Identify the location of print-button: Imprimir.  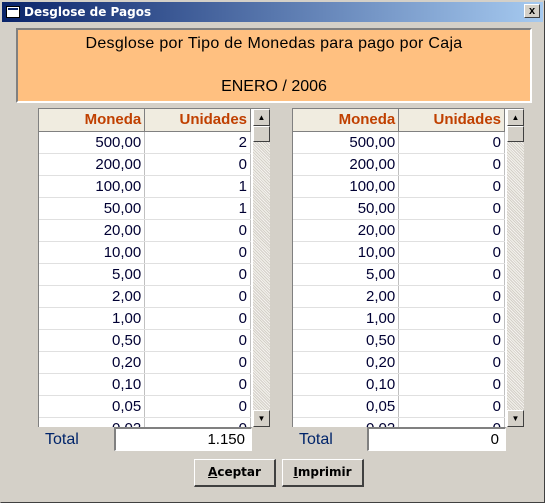
(323, 473).